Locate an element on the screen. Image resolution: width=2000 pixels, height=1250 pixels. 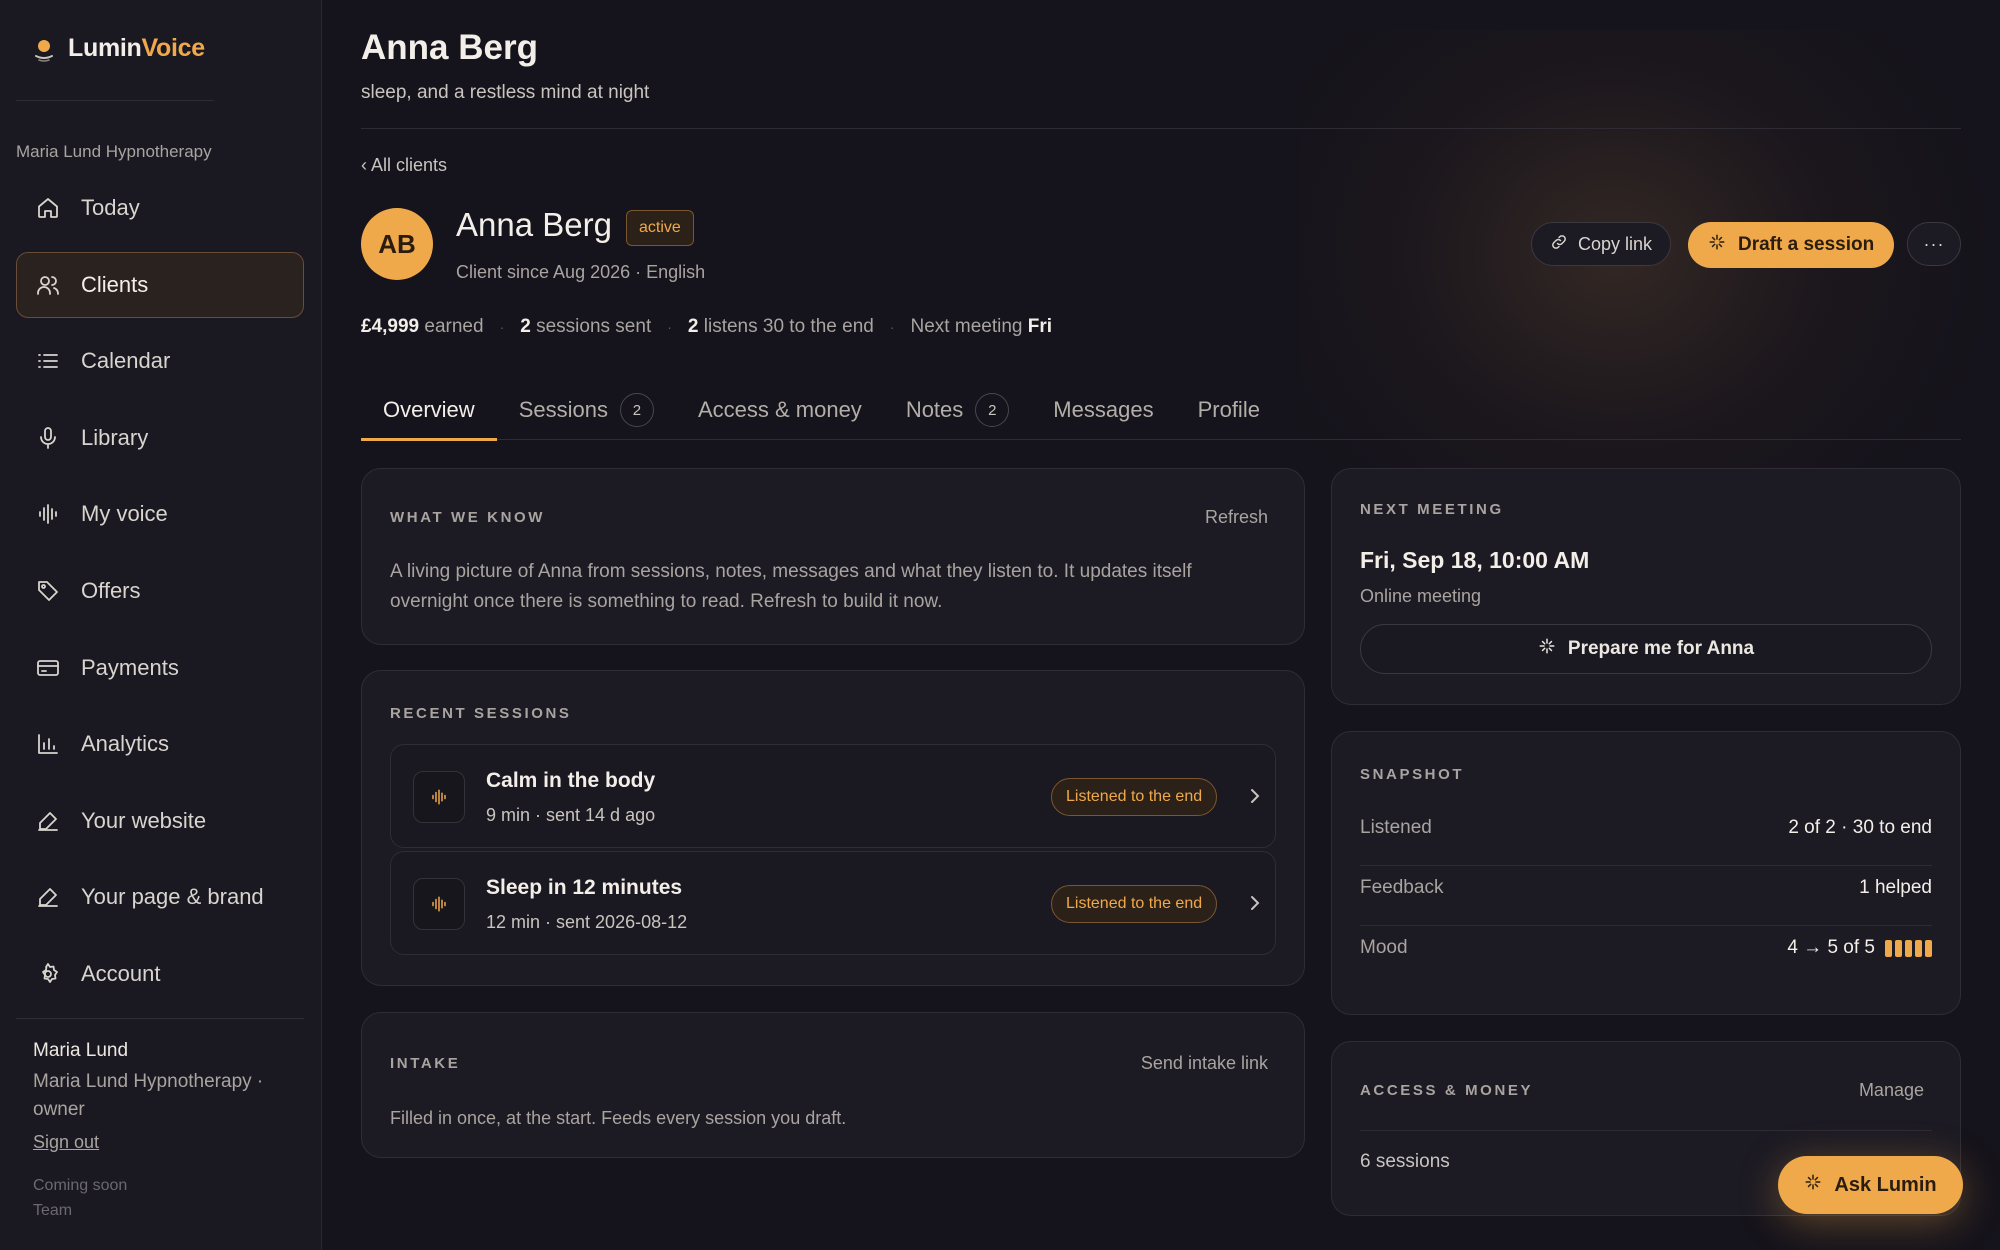
draft-session-button: Draft a session is located at coordinates (1791, 245).